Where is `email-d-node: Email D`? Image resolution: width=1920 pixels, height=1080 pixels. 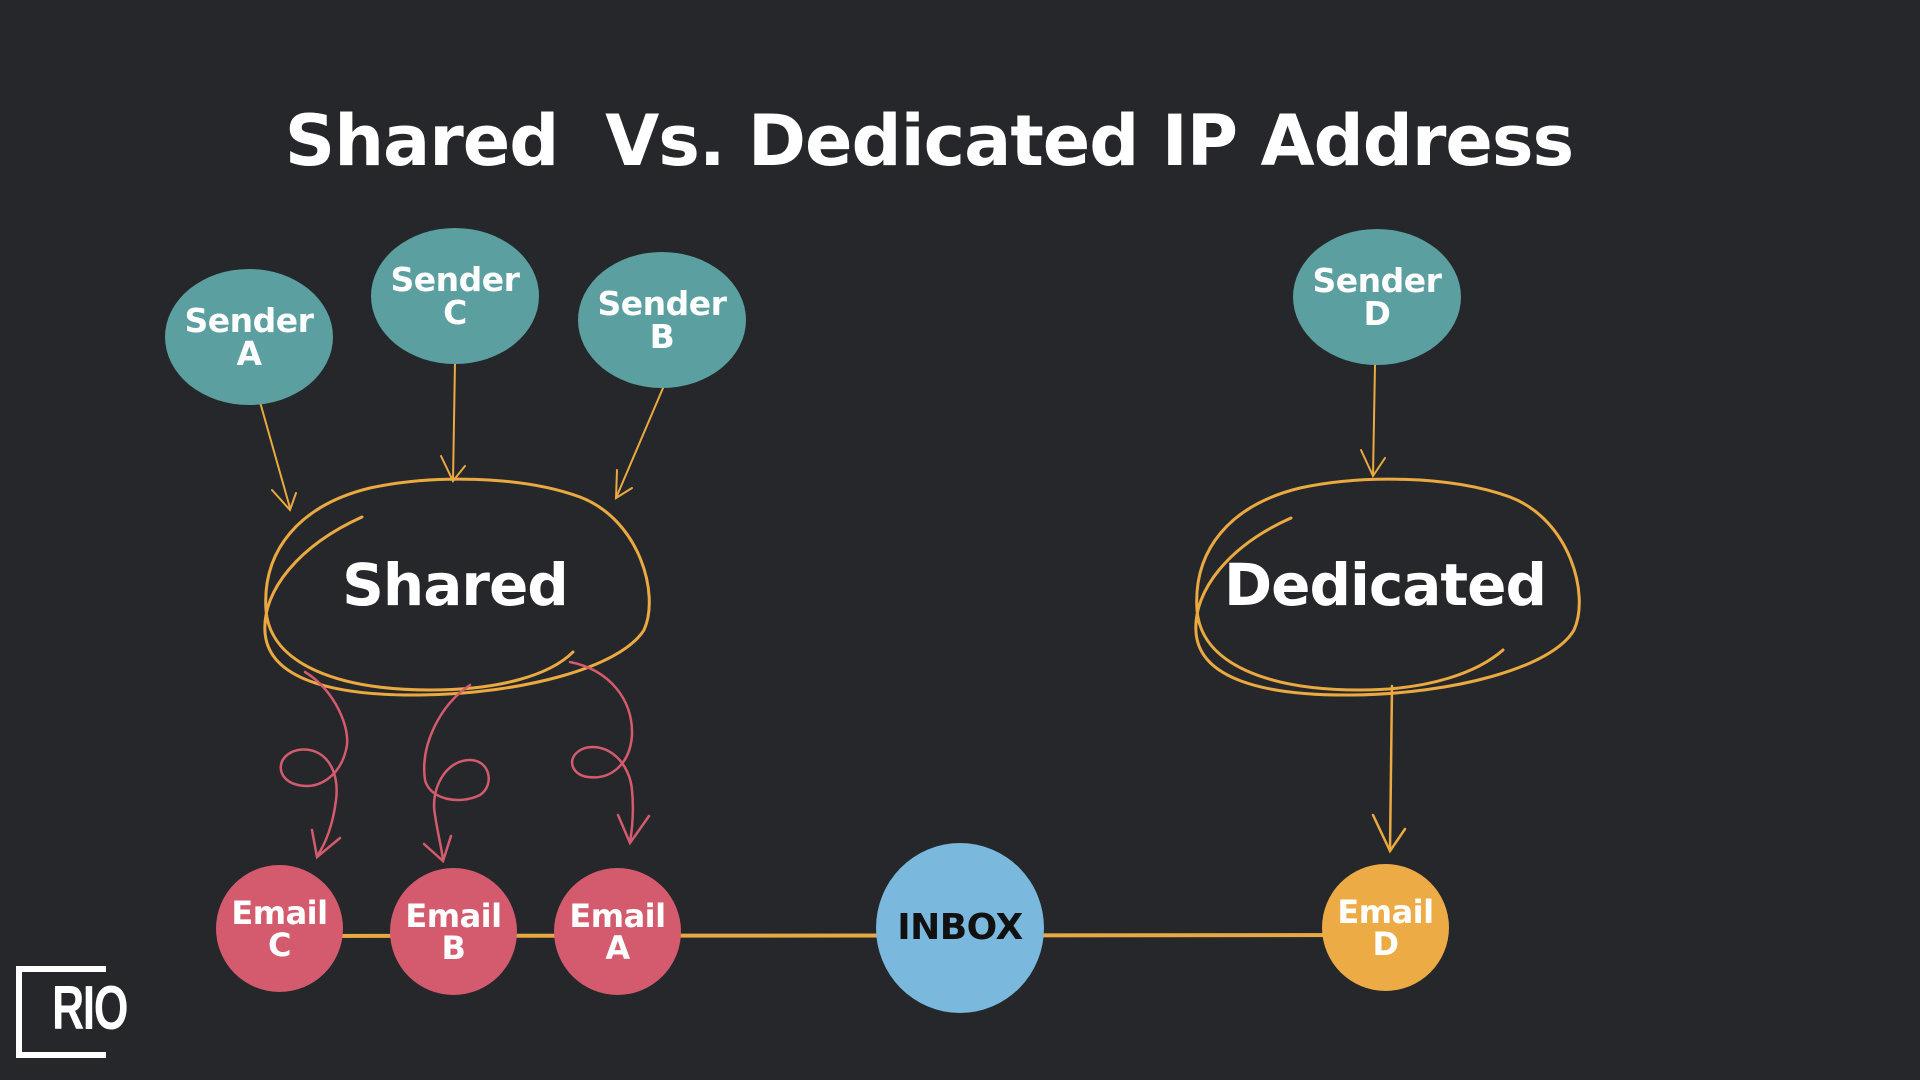 email-d-node: Email D is located at coordinates (1385, 927).